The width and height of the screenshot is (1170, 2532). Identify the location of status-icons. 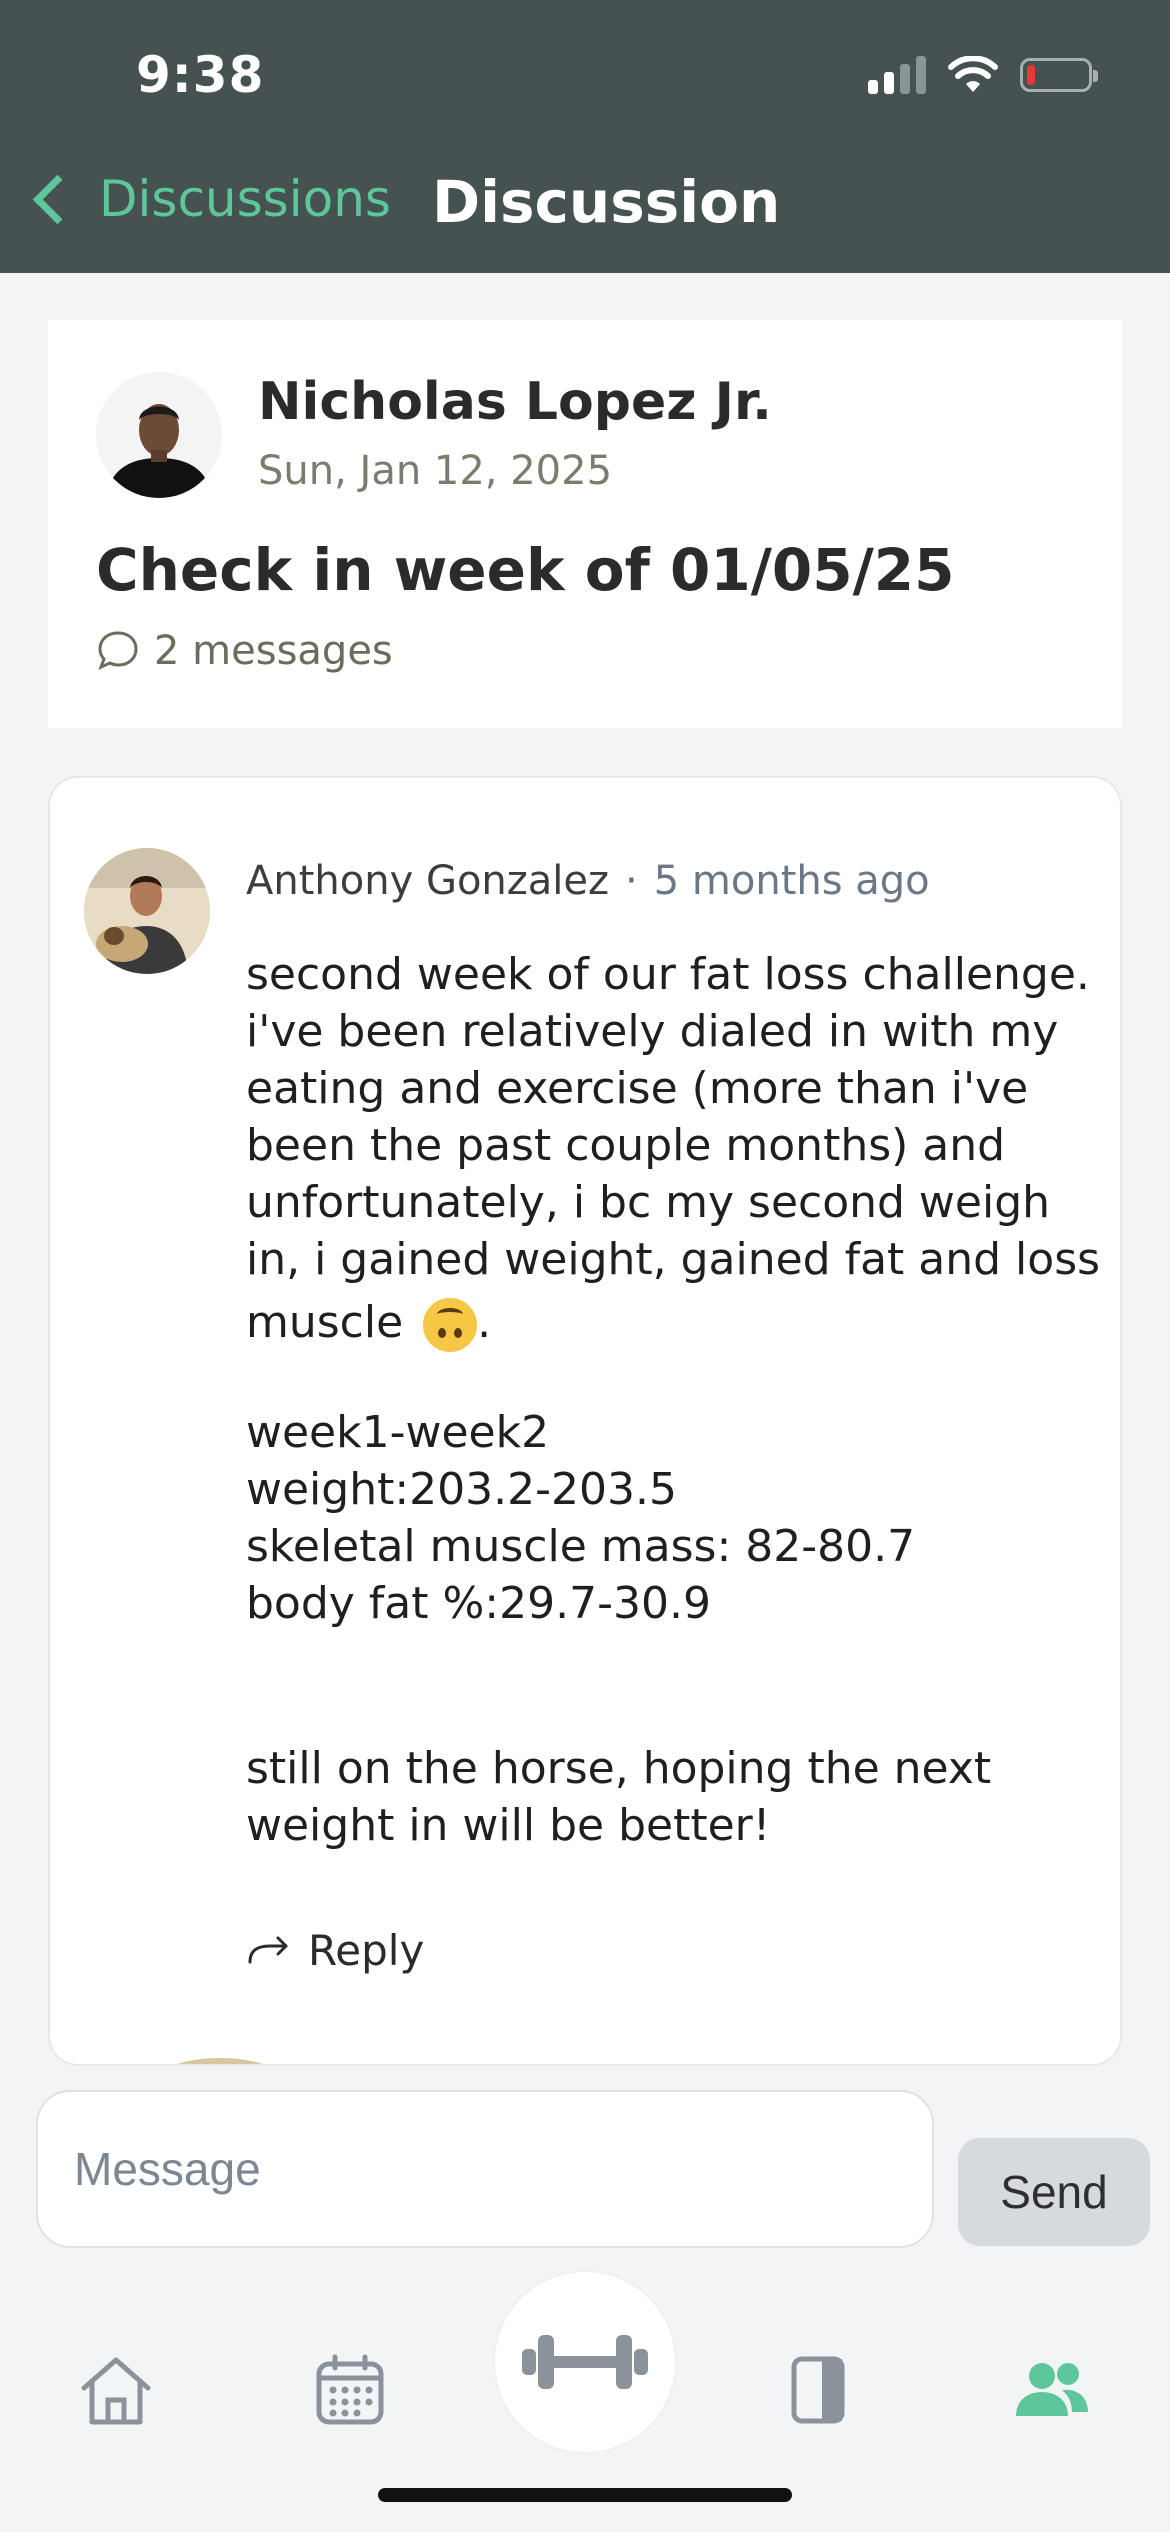
(983, 75).